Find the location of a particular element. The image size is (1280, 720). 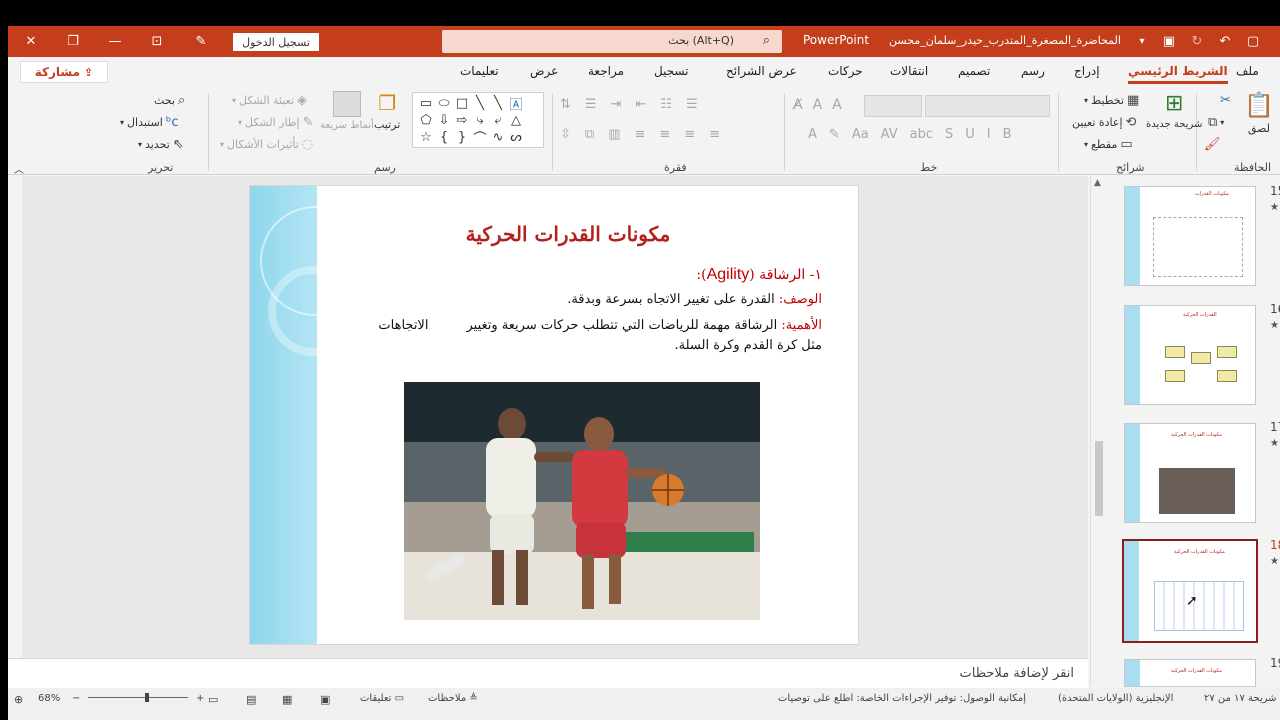

slideshow-view-icon: ▭ is located at coordinates (213, 699).